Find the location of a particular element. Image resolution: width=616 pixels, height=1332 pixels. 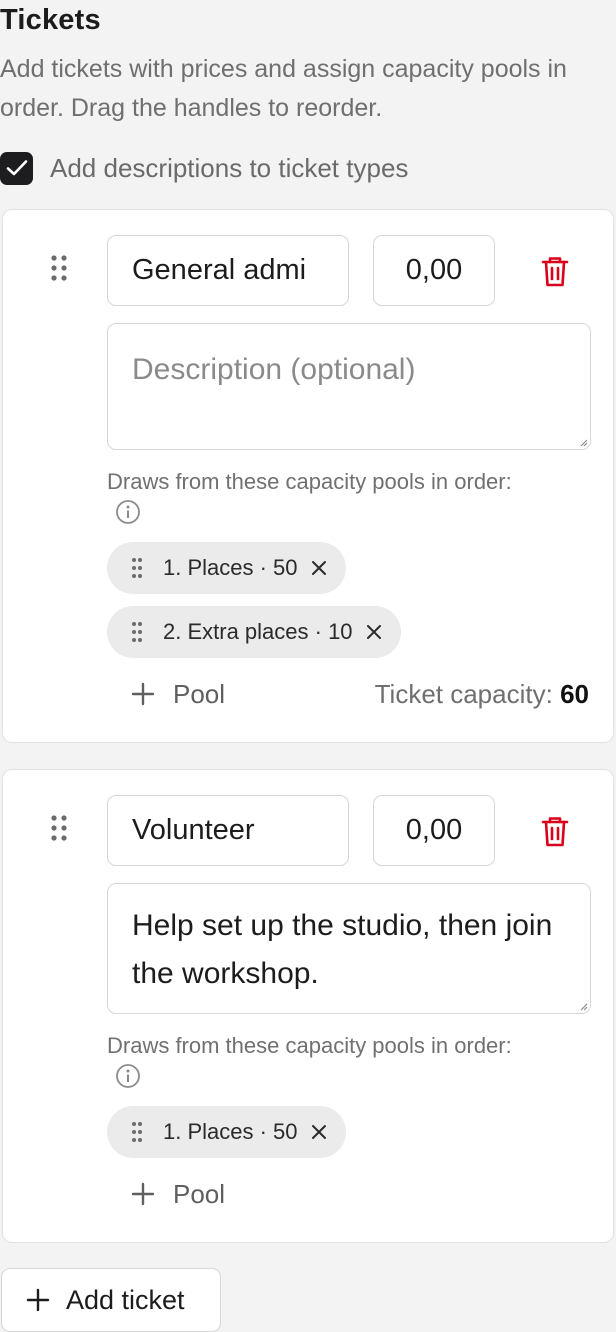

ticket-capacity-label: Ticket capacity: is located at coordinates (463, 694).